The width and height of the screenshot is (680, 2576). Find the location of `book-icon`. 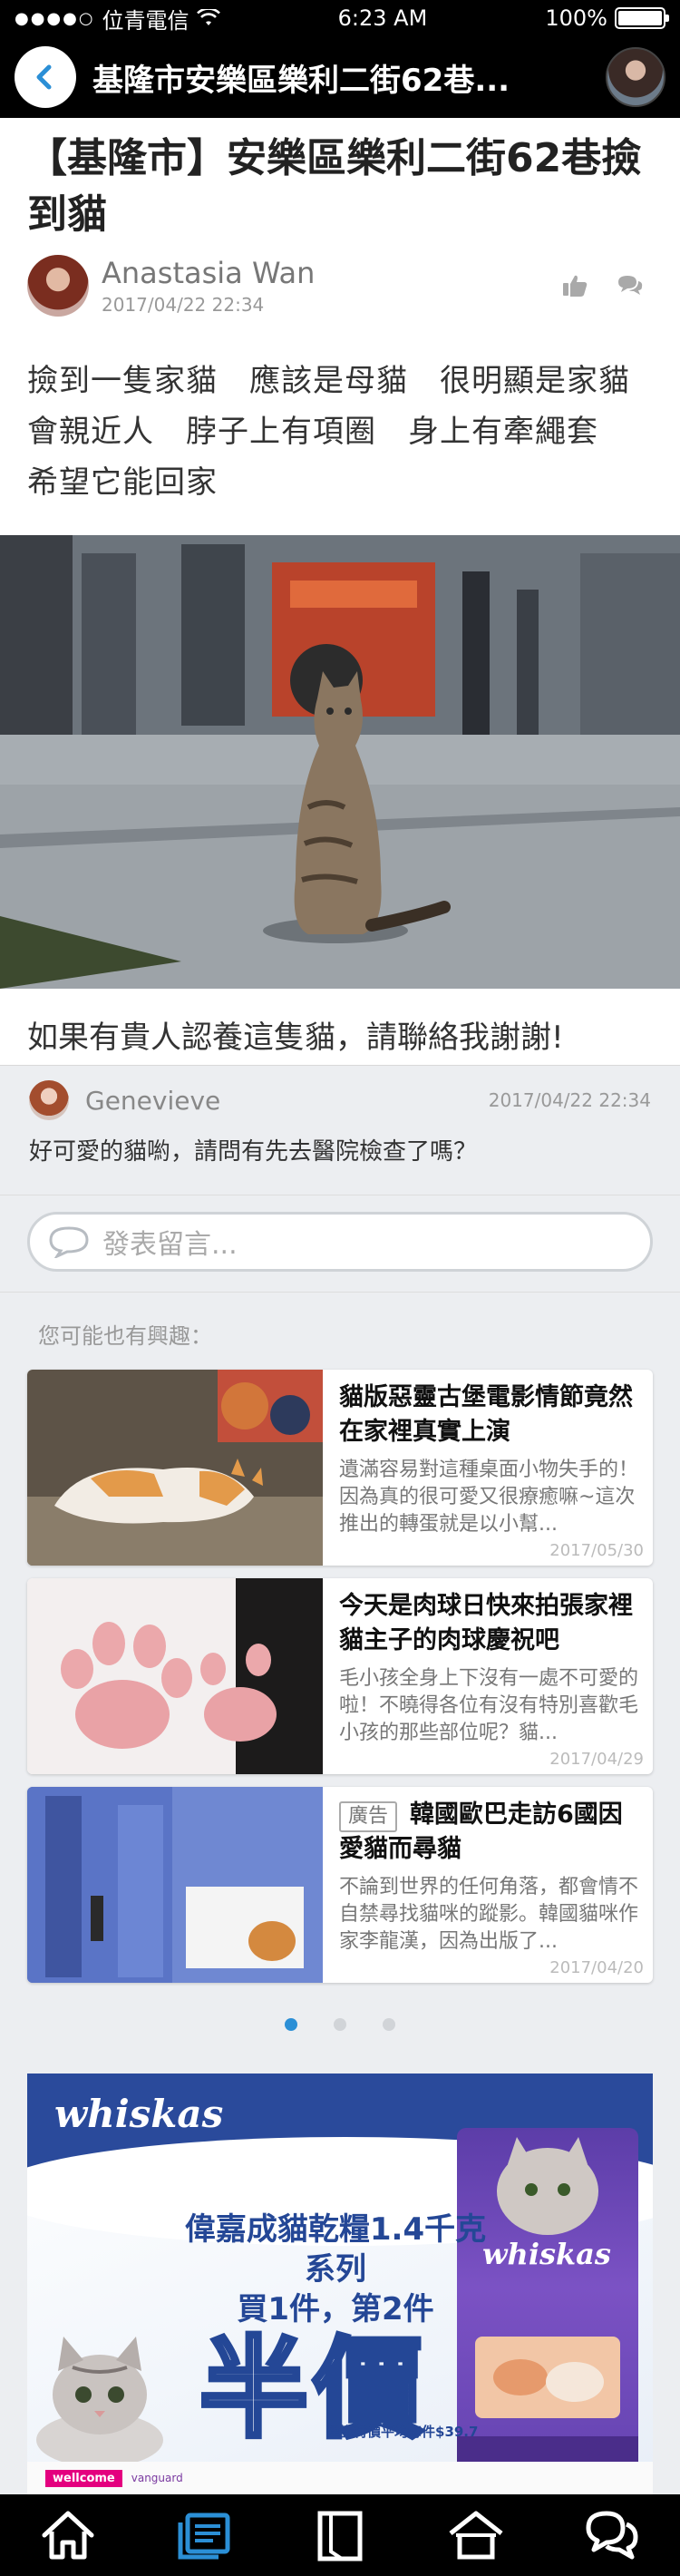

book-icon is located at coordinates (340, 2536).